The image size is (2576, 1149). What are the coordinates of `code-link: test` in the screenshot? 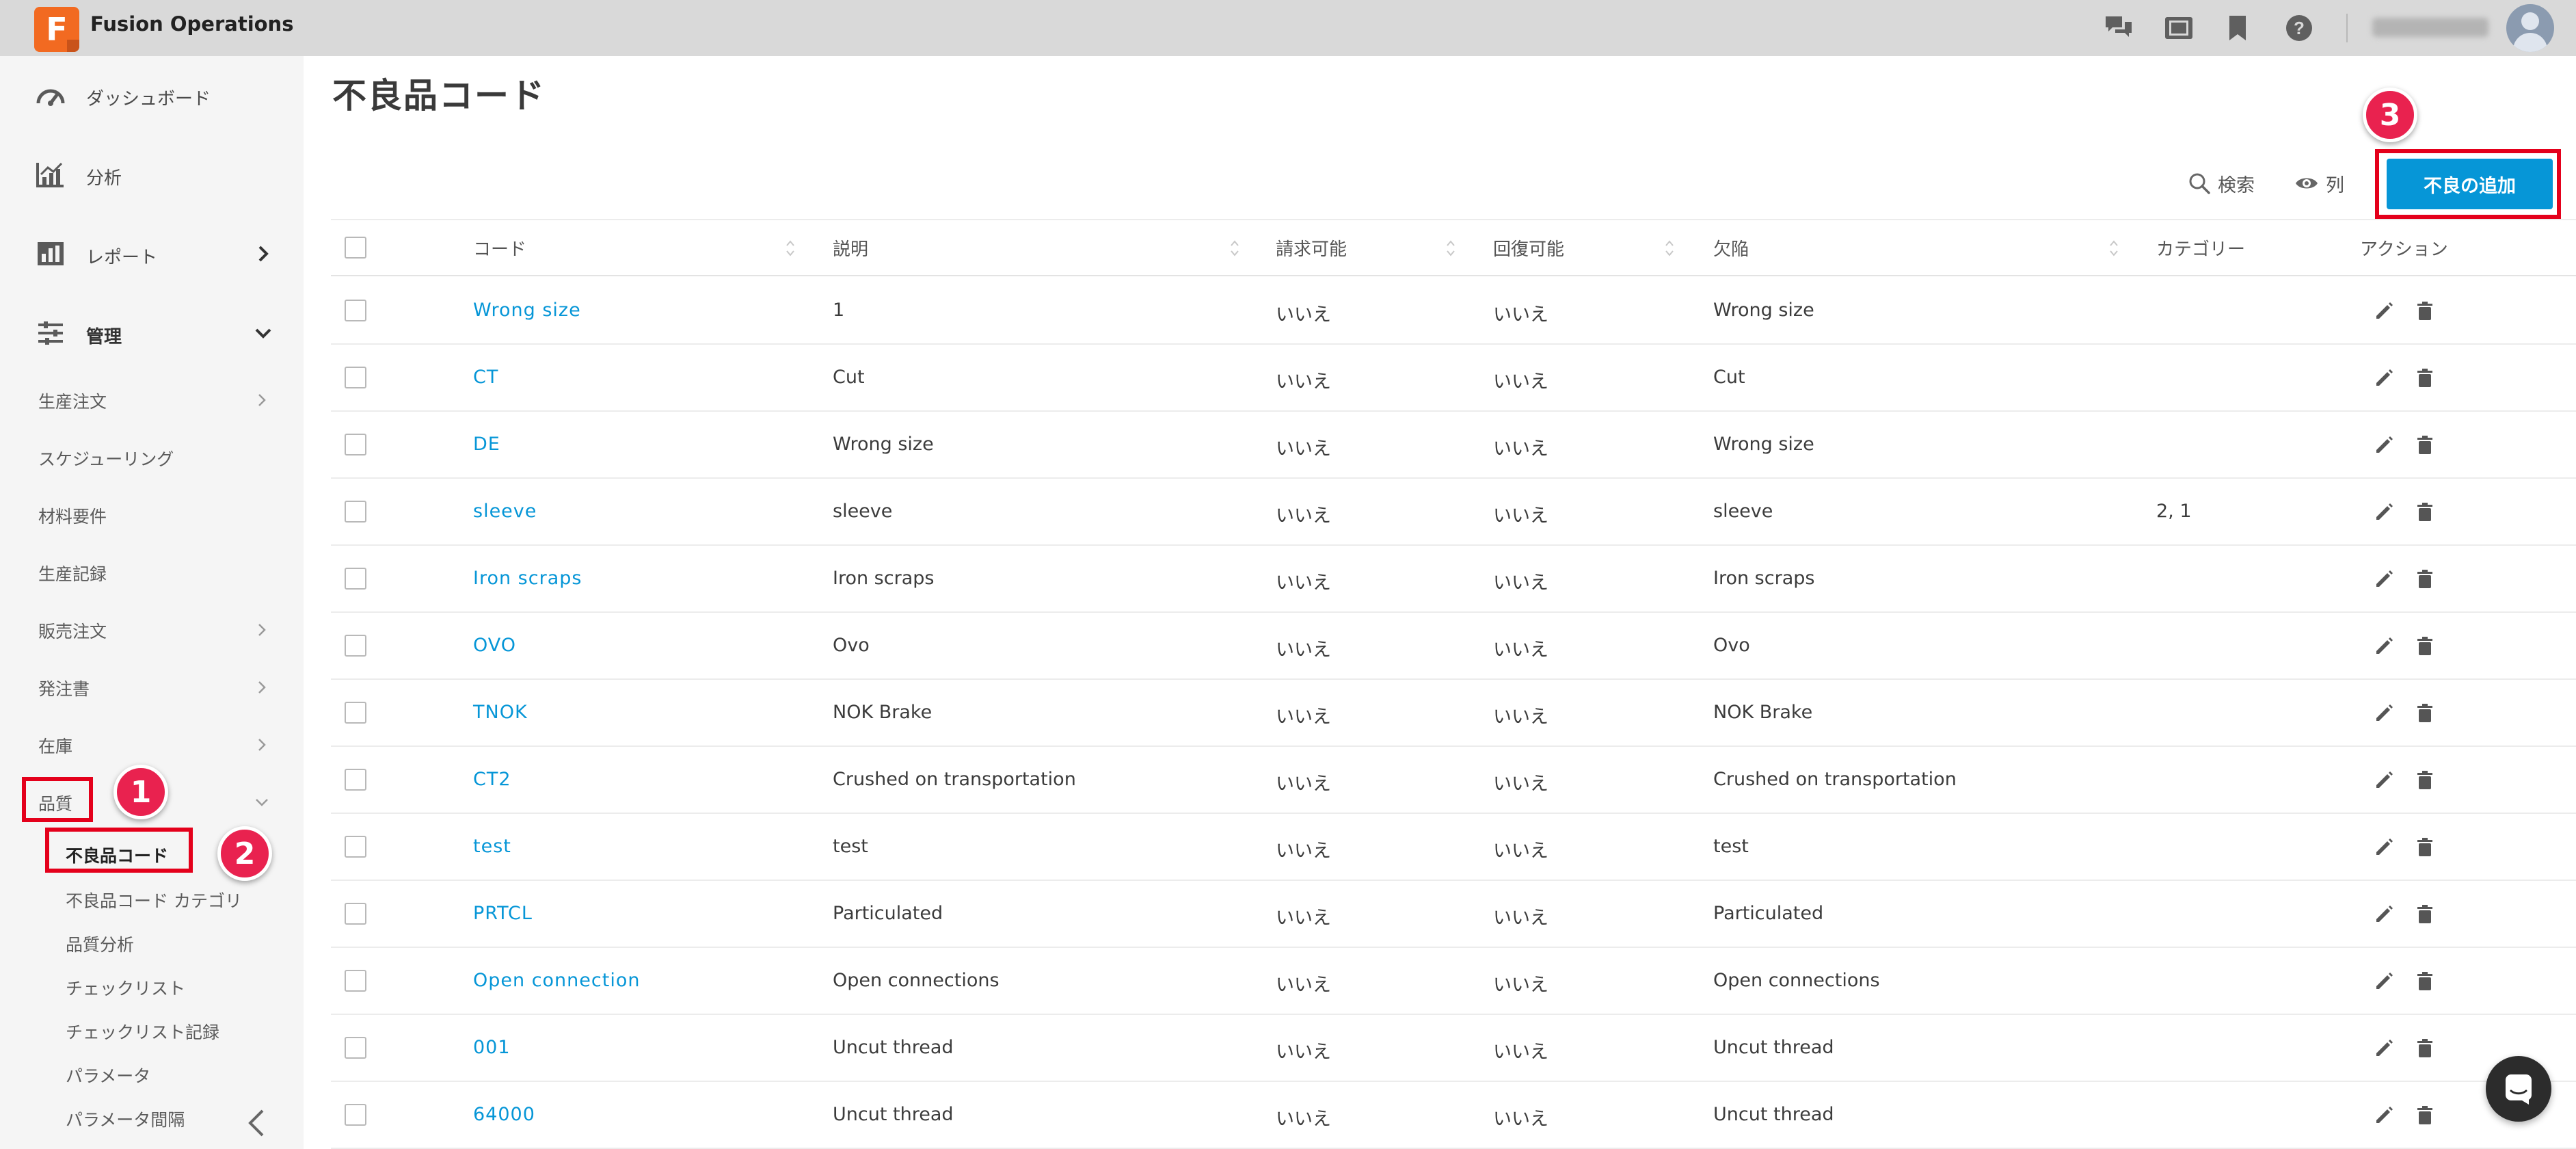 It's located at (492, 846).